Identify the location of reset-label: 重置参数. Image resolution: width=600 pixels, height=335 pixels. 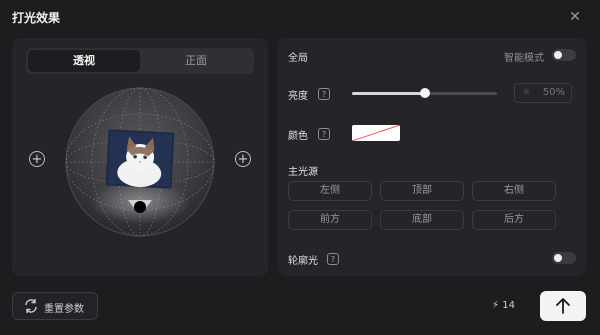
(64, 309).